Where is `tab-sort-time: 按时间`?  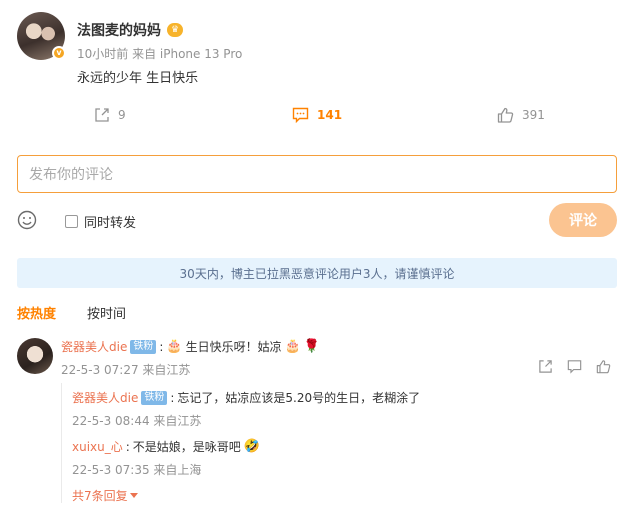 tab-sort-time: 按时间 is located at coordinates (106, 312).